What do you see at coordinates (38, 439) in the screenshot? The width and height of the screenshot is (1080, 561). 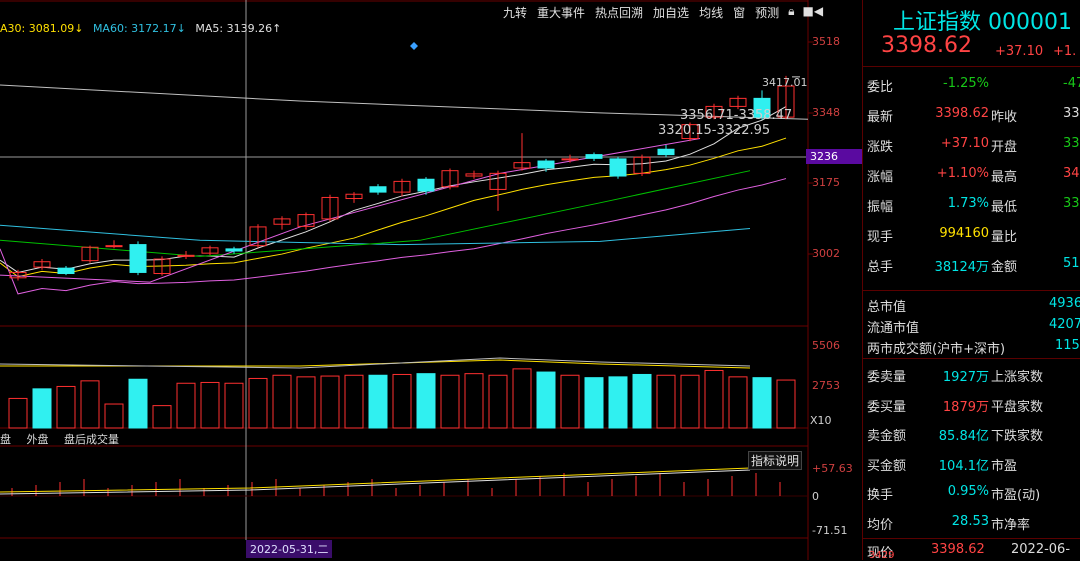 I see `tab-outer: 外盘` at bounding box center [38, 439].